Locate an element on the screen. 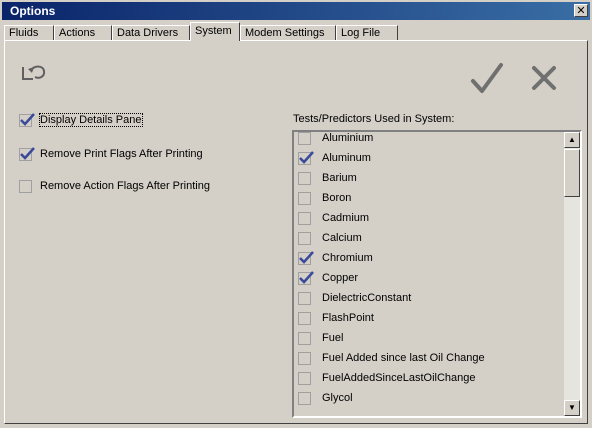 Image resolution: width=592 pixels, height=428 pixels. list-item-label: Aluminium is located at coordinates (348, 138).